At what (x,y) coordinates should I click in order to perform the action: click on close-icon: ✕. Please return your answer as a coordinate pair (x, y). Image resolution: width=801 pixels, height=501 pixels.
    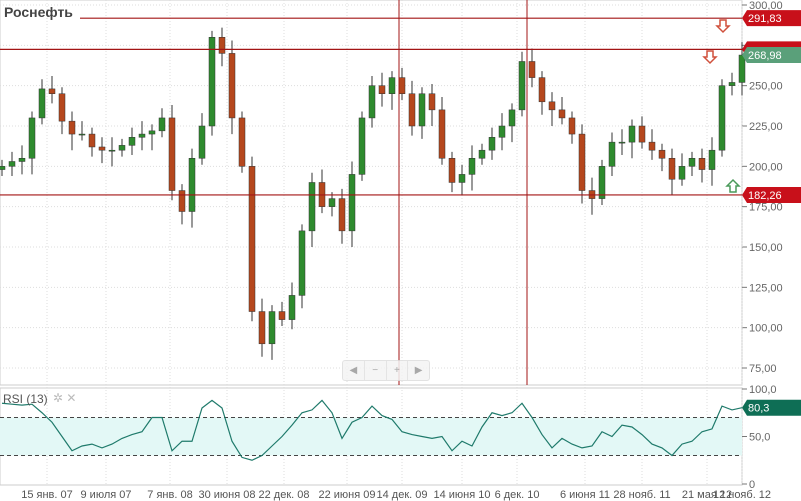
    Looking at the image, I should click on (71, 398).